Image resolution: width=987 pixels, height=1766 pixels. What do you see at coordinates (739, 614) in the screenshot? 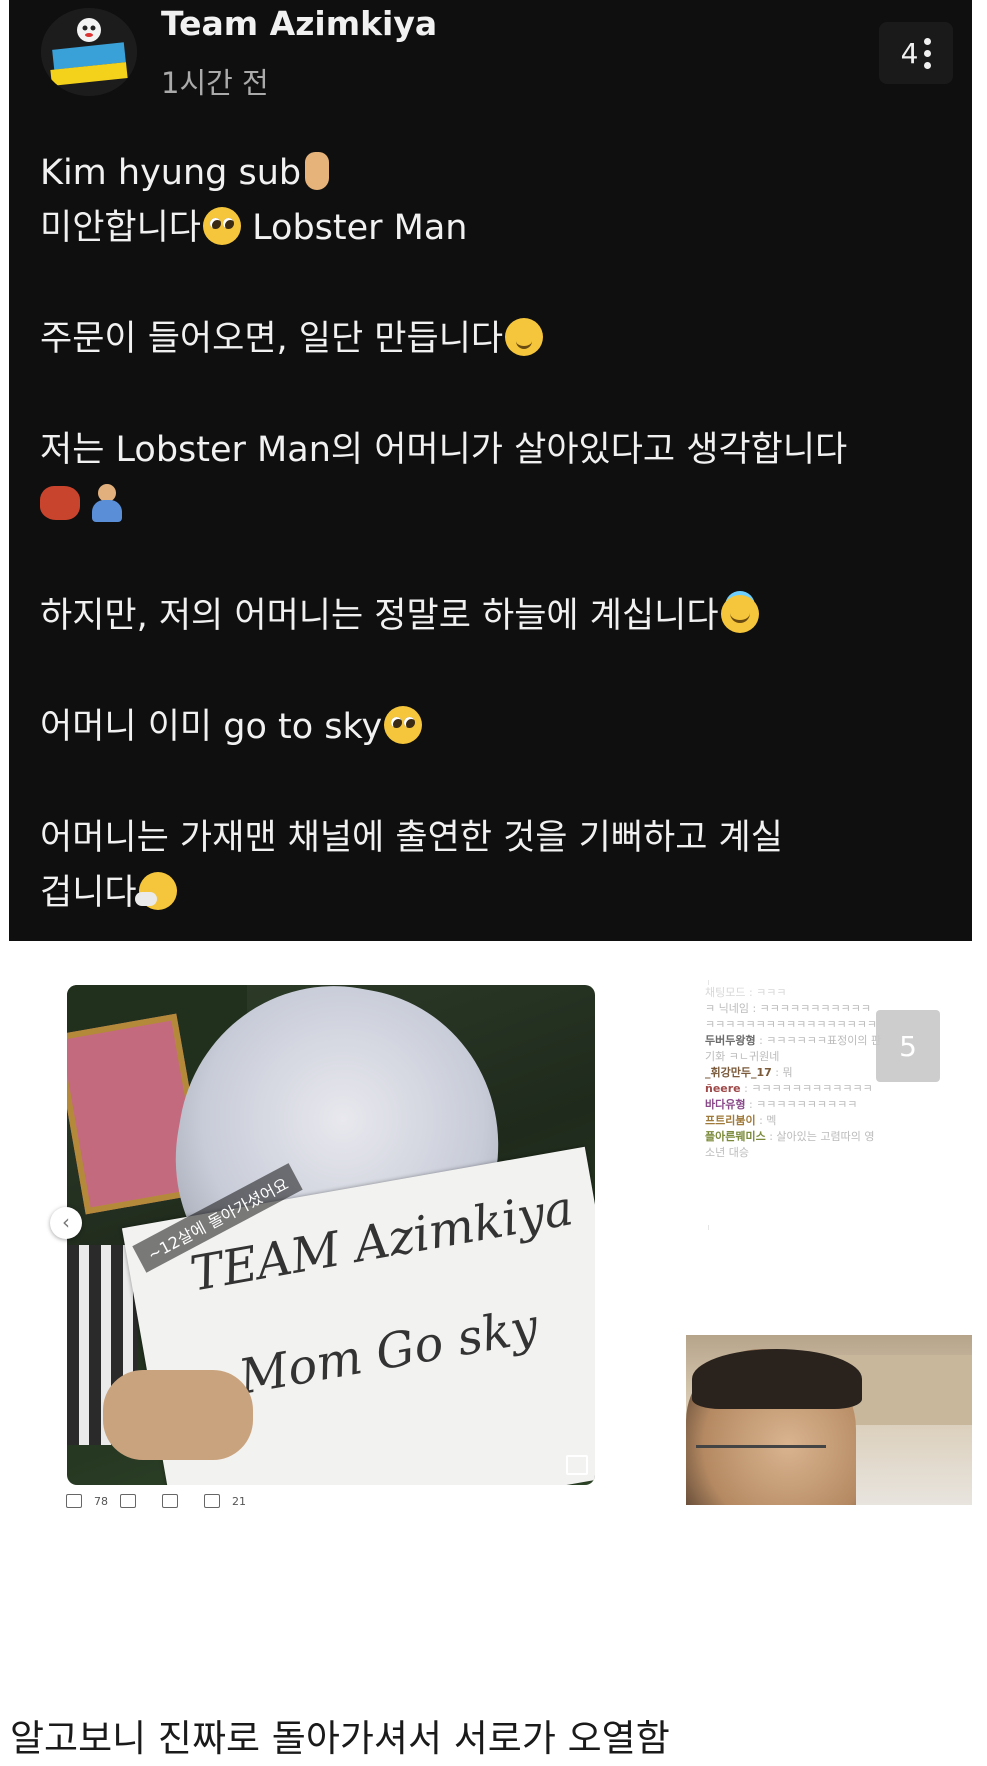
I see `smiling-face-with-halo-emoji-icon` at bounding box center [739, 614].